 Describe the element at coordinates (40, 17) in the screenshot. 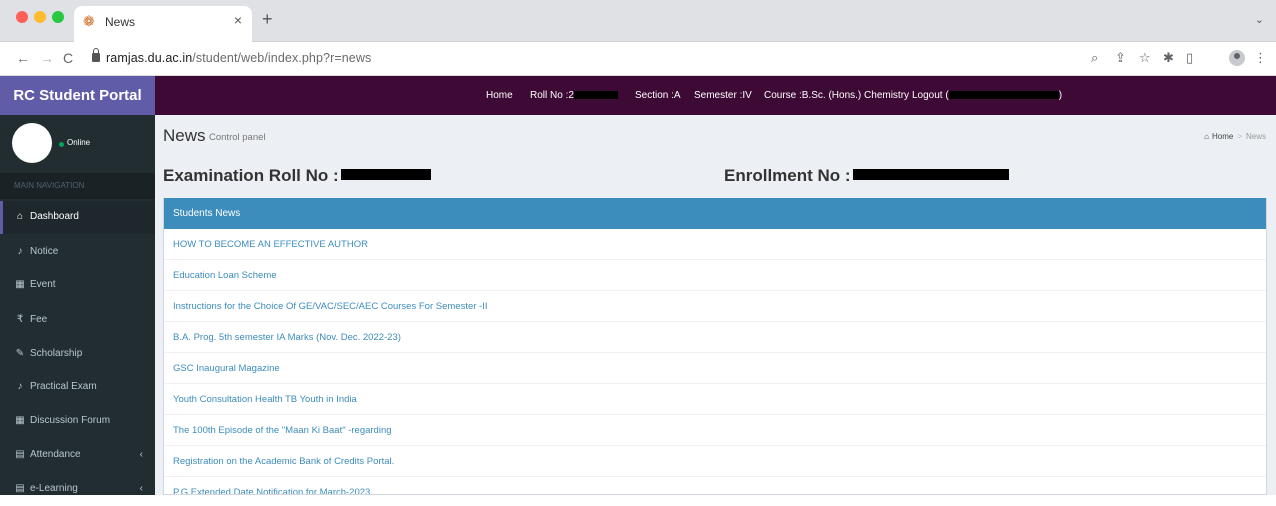

I see `window-minimize-button` at that location.